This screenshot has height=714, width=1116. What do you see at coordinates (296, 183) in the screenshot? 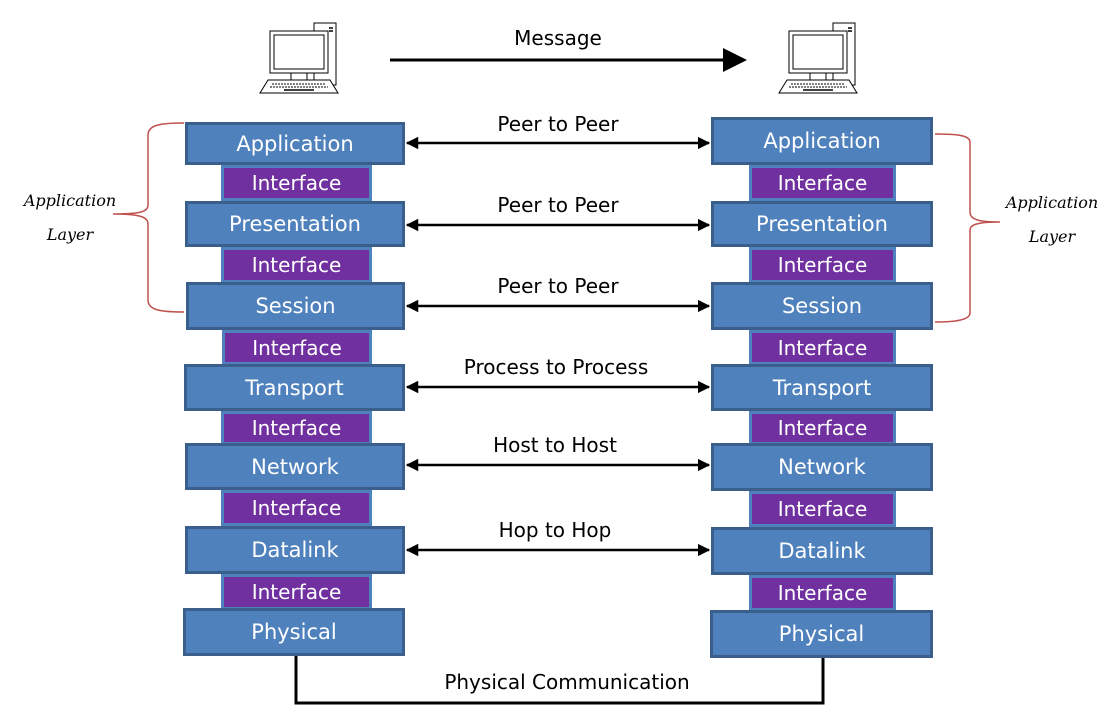
I see `interface-left-1: Interface` at bounding box center [296, 183].